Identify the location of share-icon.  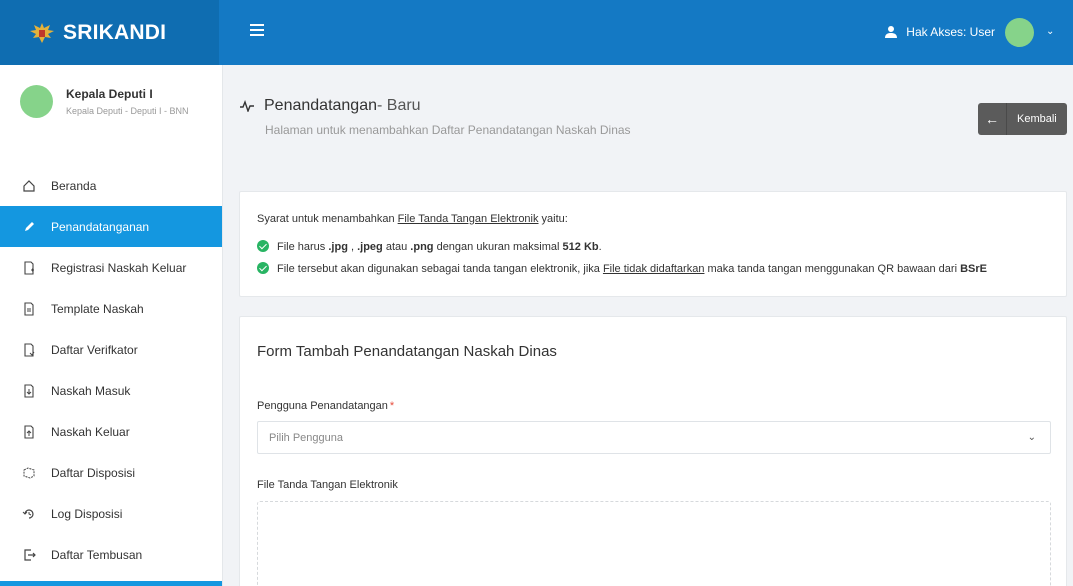
(29, 473).